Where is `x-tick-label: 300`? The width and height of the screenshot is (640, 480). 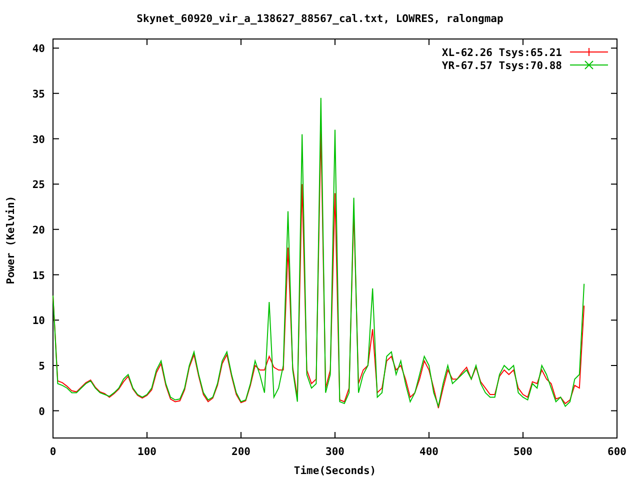
x-tick-label: 300 is located at coordinates (335, 452).